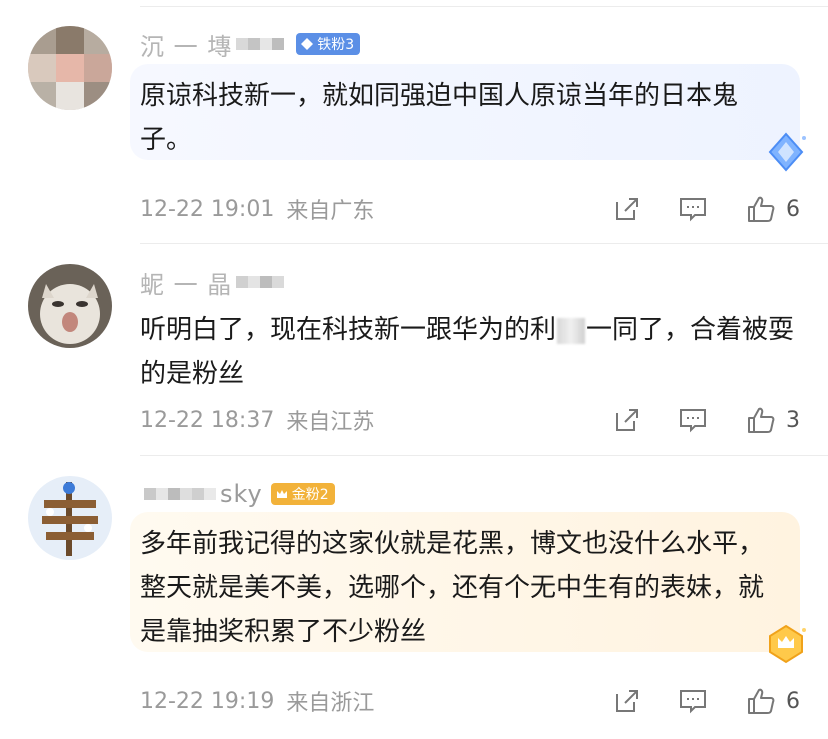  Describe the element at coordinates (310, 495) in the screenshot. I see `badge-label: 金粉2` at that location.